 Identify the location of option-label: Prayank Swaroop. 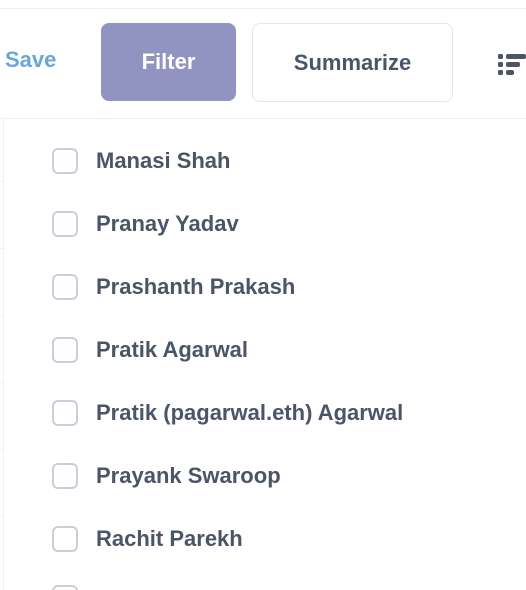
(188, 475).